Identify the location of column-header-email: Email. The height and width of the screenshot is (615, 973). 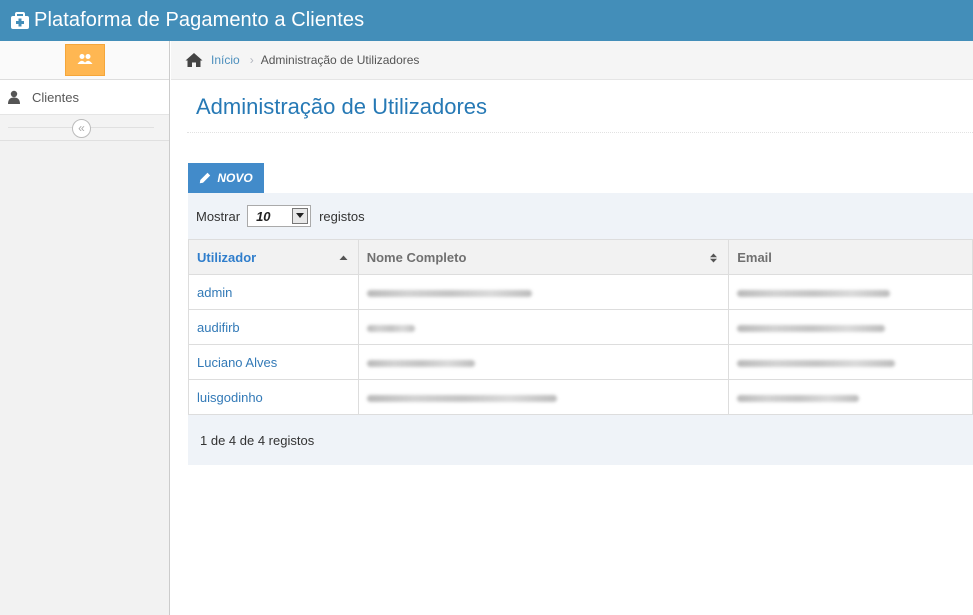
(850, 257).